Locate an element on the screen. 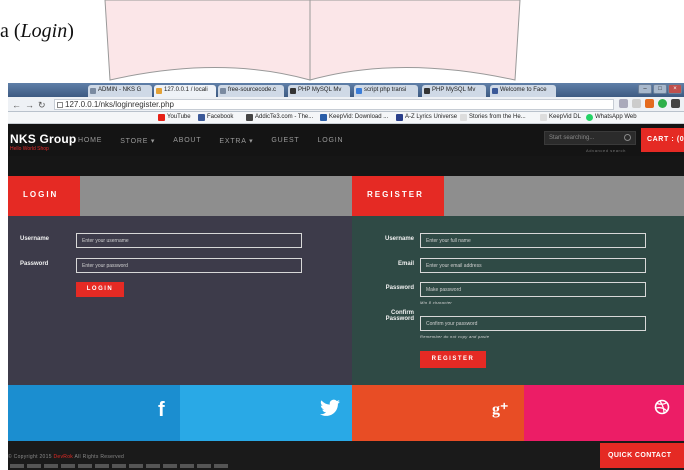  youtube-icon is located at coordinates (161, 117).